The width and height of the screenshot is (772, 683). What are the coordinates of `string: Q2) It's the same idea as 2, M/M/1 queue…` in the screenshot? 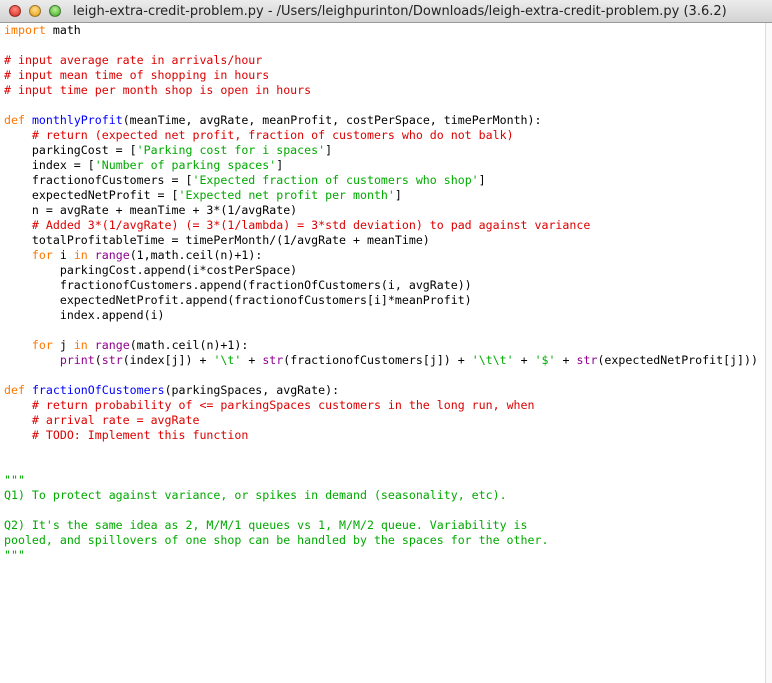 It's located at (266, 525).